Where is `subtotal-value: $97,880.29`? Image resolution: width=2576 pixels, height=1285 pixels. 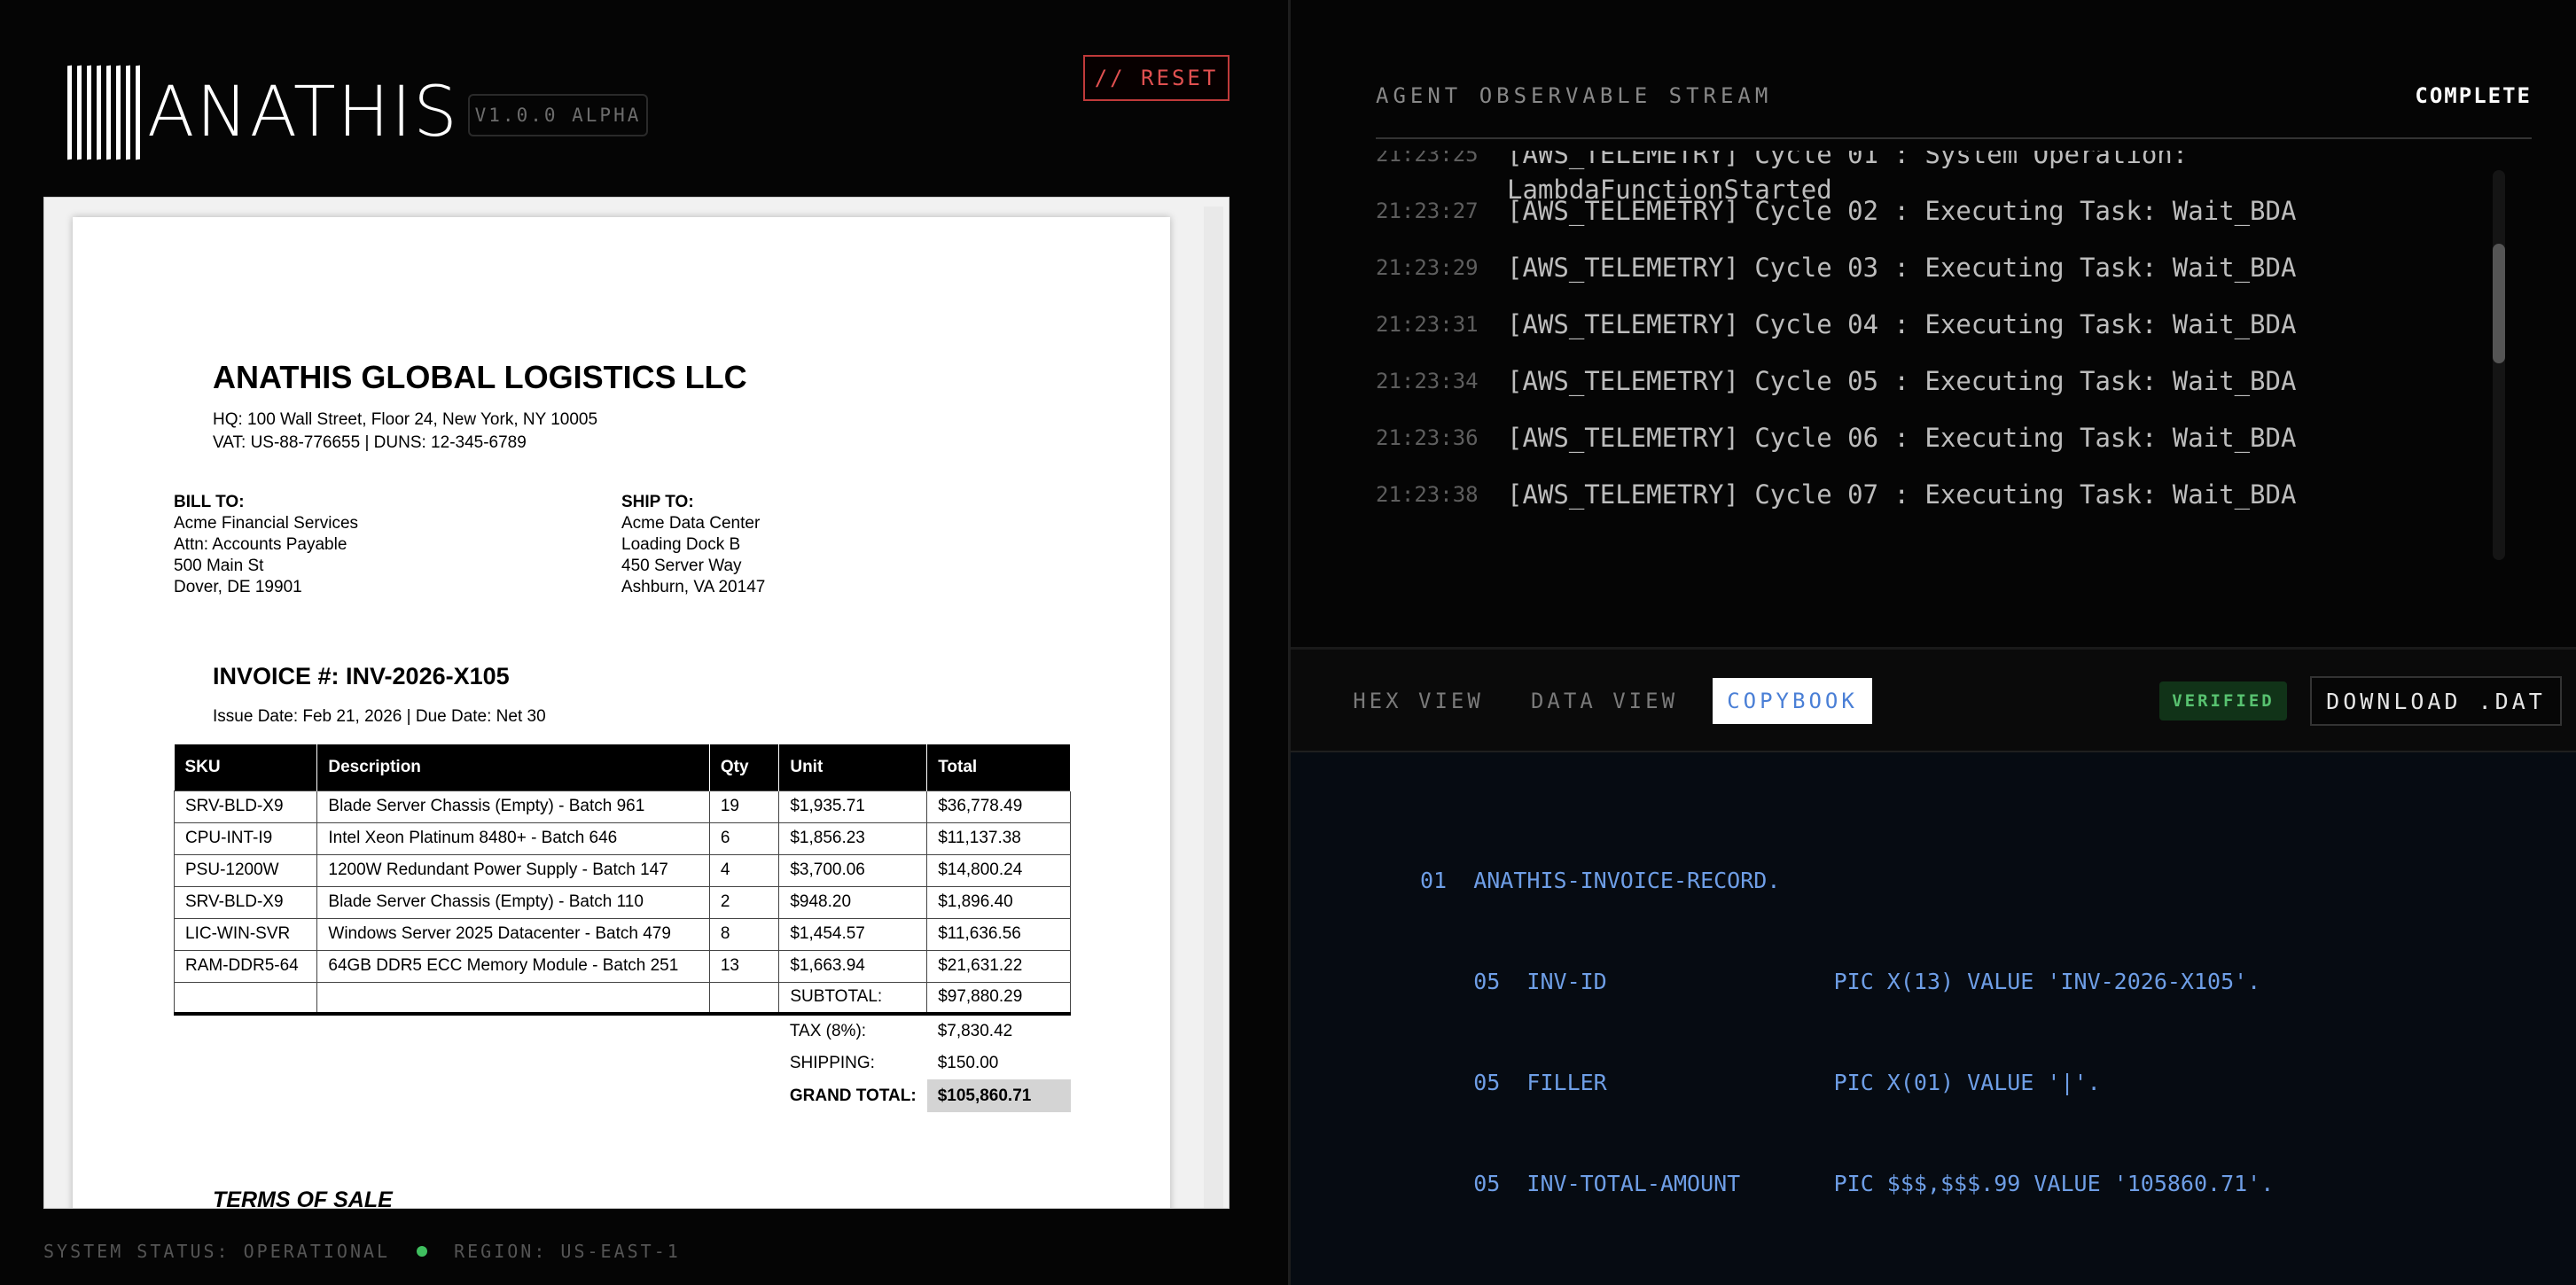 subtotal-value: $97,880.29 is located at coordinates (998, 998).